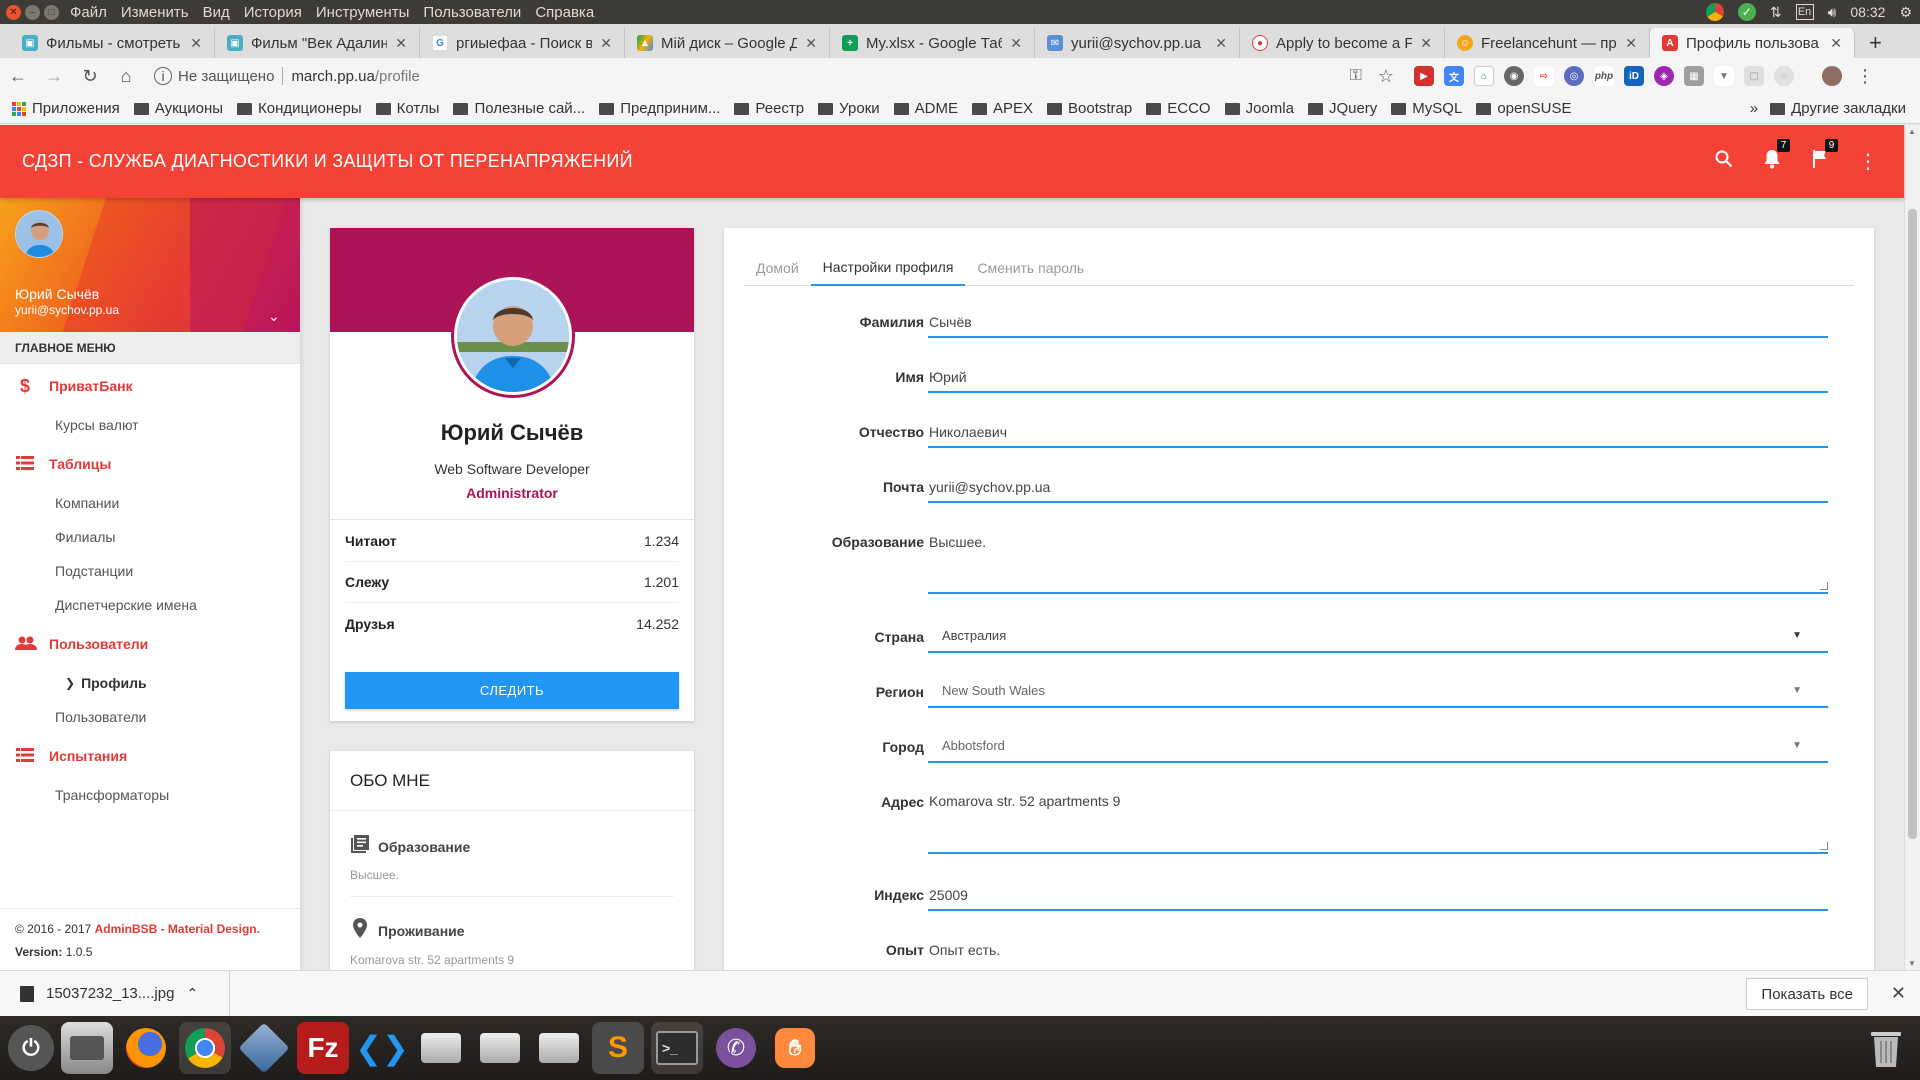 This screenshot has height=1080, width=1920. I want to click on postcode-input: 25009, so click(1378, 896).